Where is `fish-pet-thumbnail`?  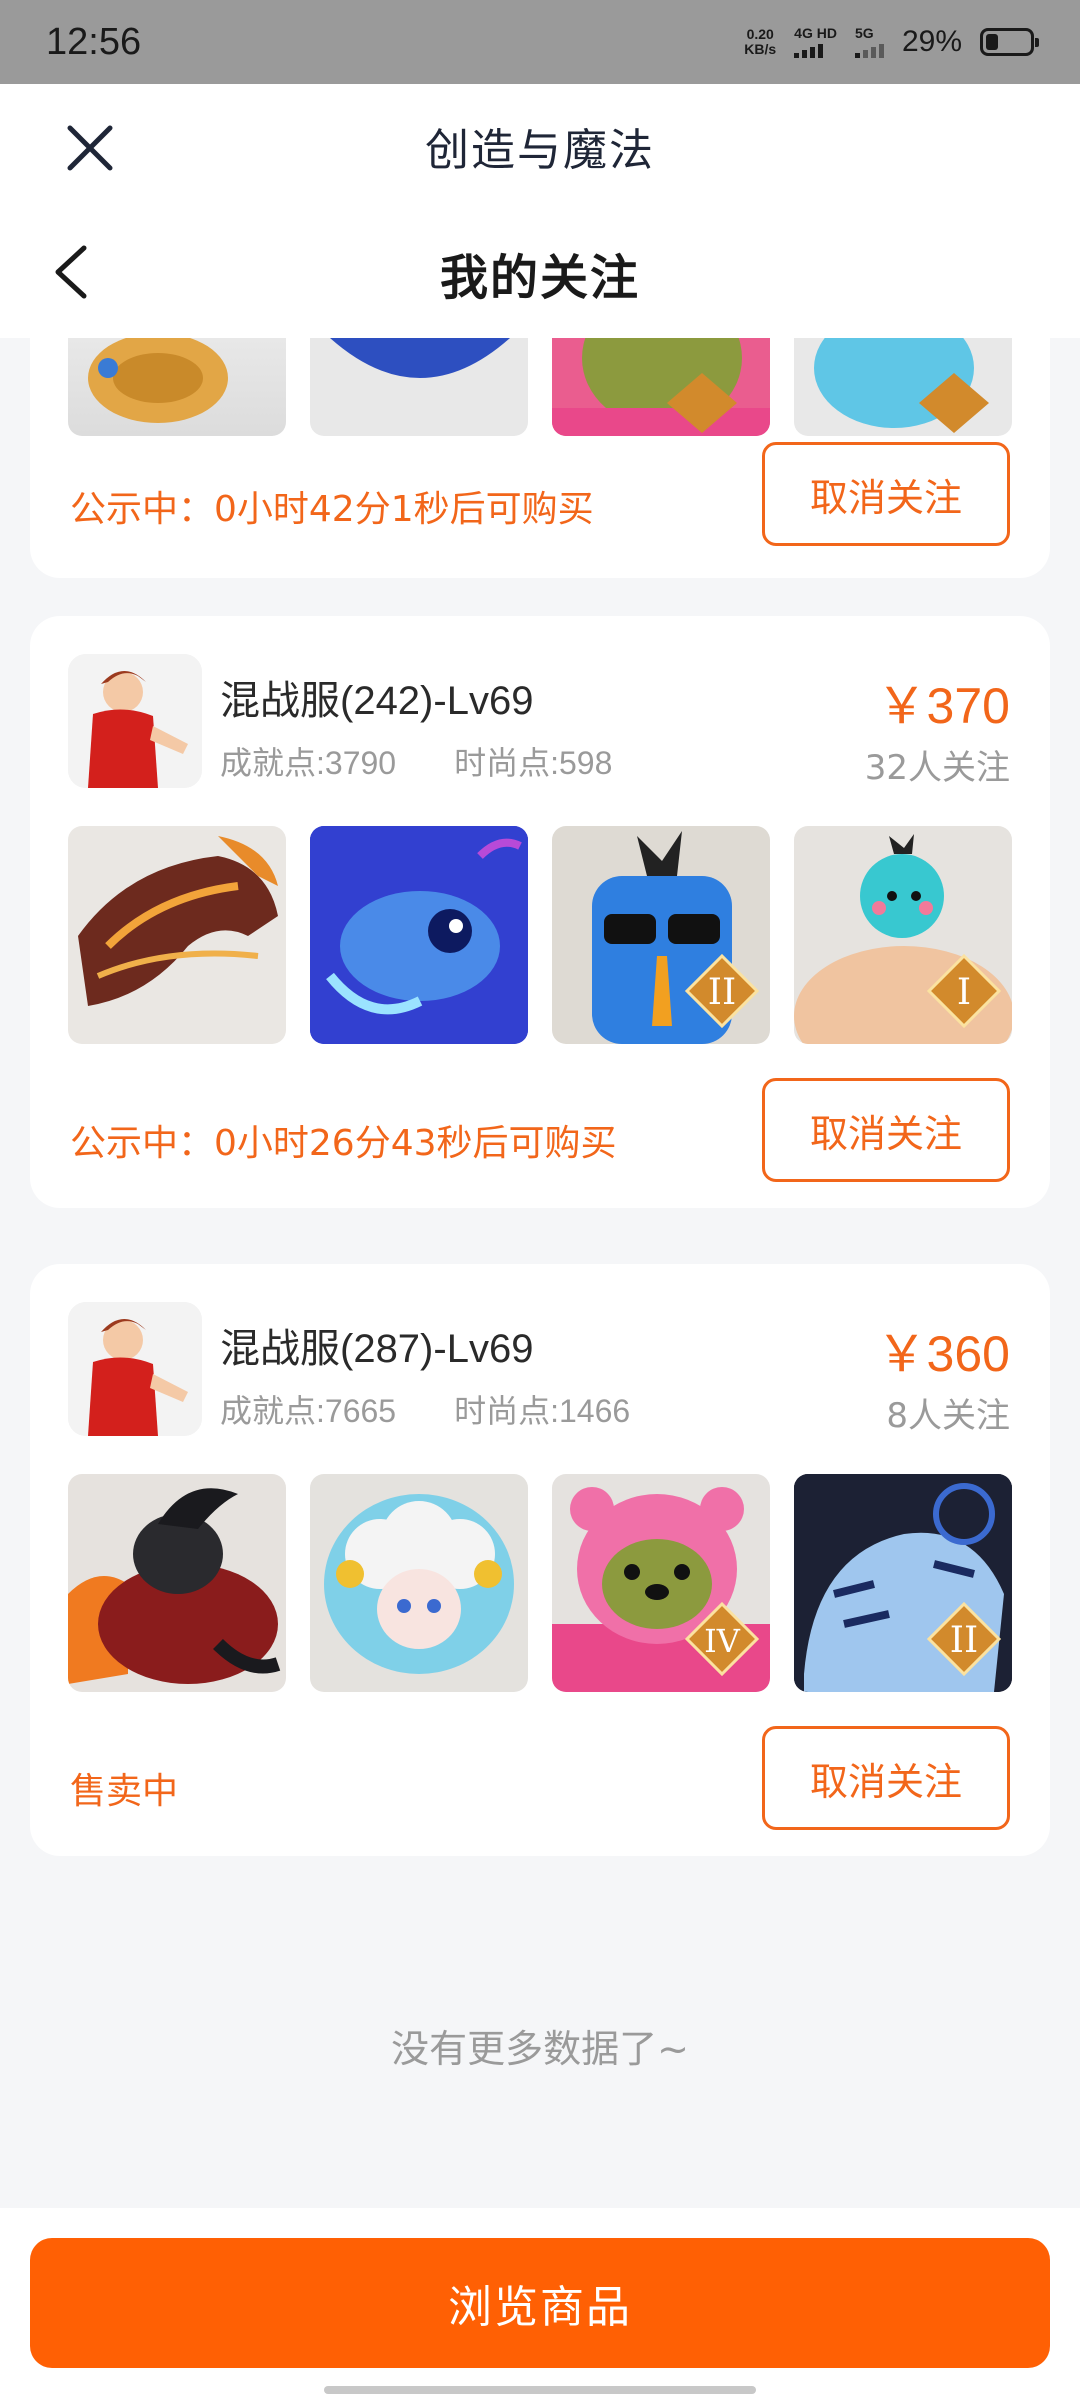
fish-pet-thumbnail is located at coordinates (419, 935).